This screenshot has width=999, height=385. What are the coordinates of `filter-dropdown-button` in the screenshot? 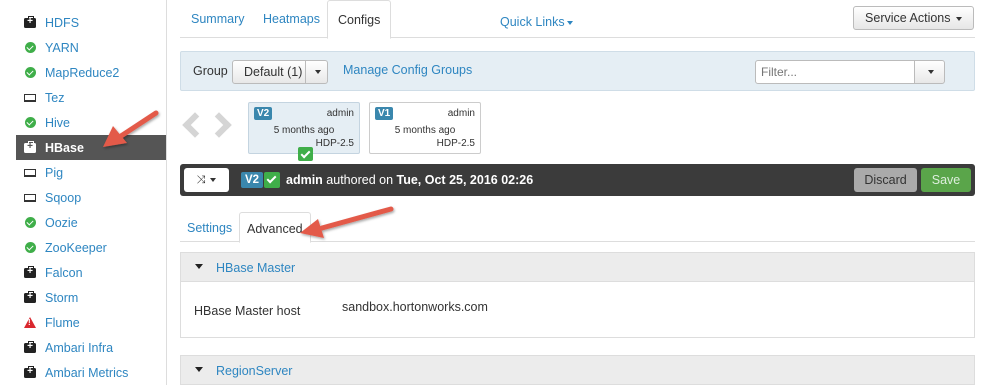 It's located at (929, 72).